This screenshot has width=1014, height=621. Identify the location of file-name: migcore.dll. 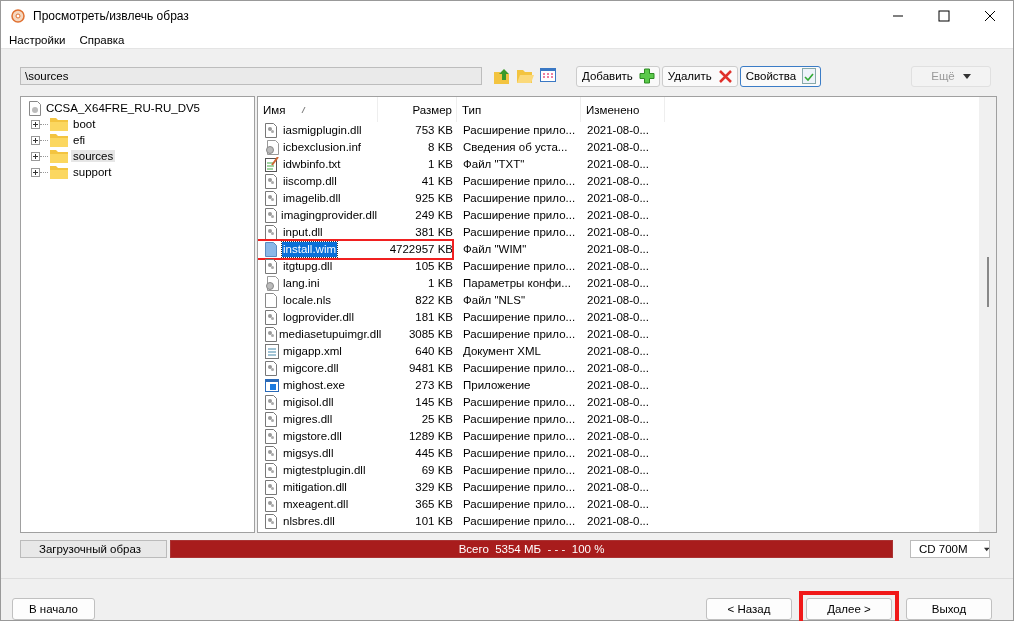
(311, 368).